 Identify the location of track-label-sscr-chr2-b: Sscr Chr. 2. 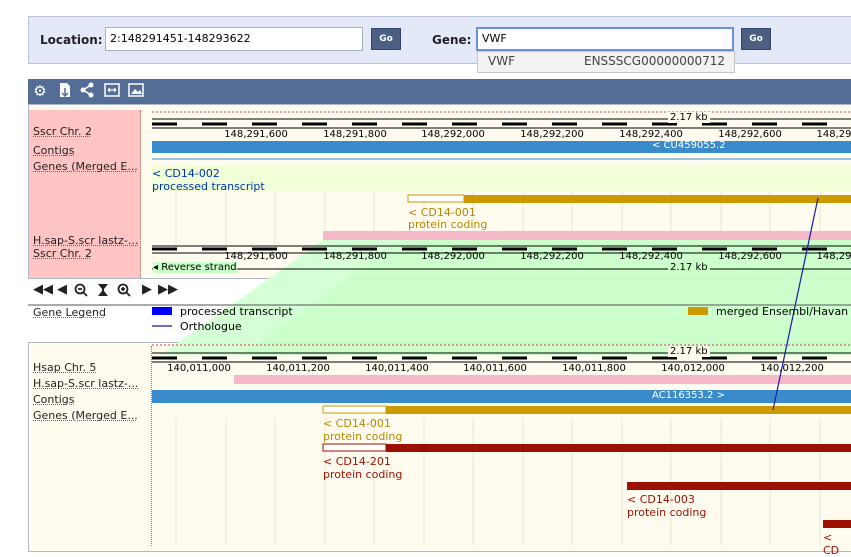
(62, 253).